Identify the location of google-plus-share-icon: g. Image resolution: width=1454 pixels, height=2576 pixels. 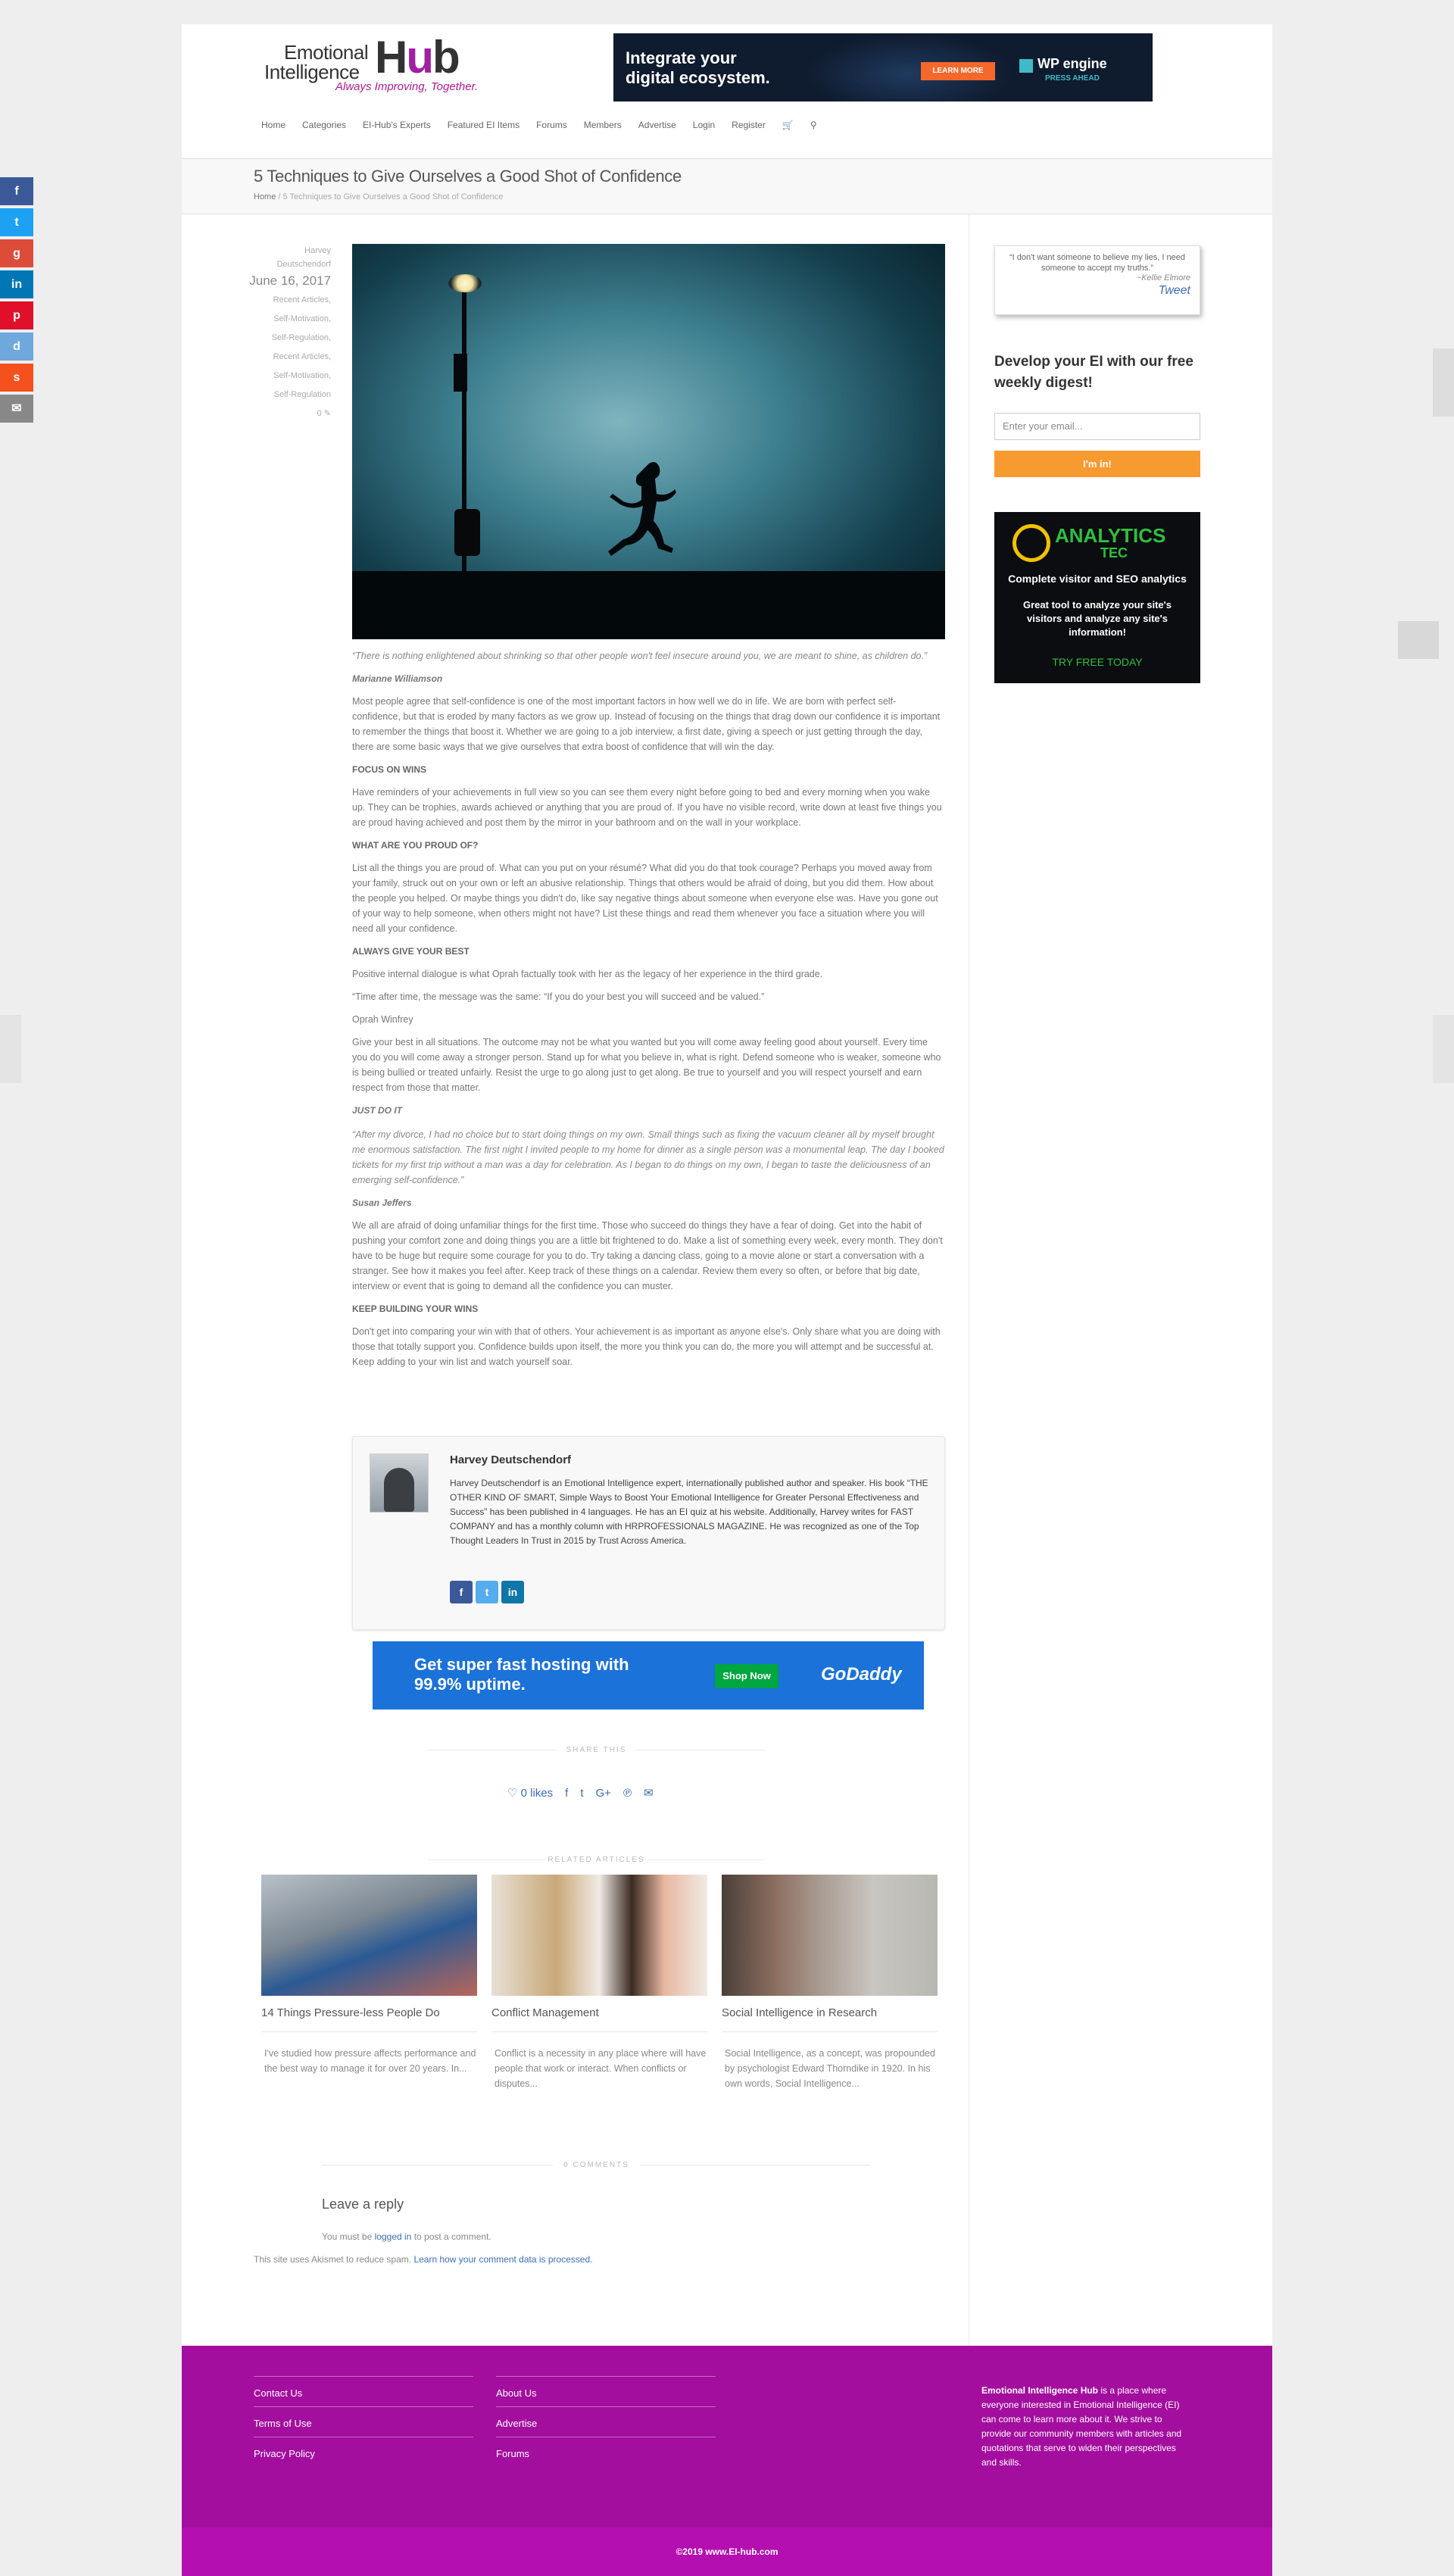
(16, 253).